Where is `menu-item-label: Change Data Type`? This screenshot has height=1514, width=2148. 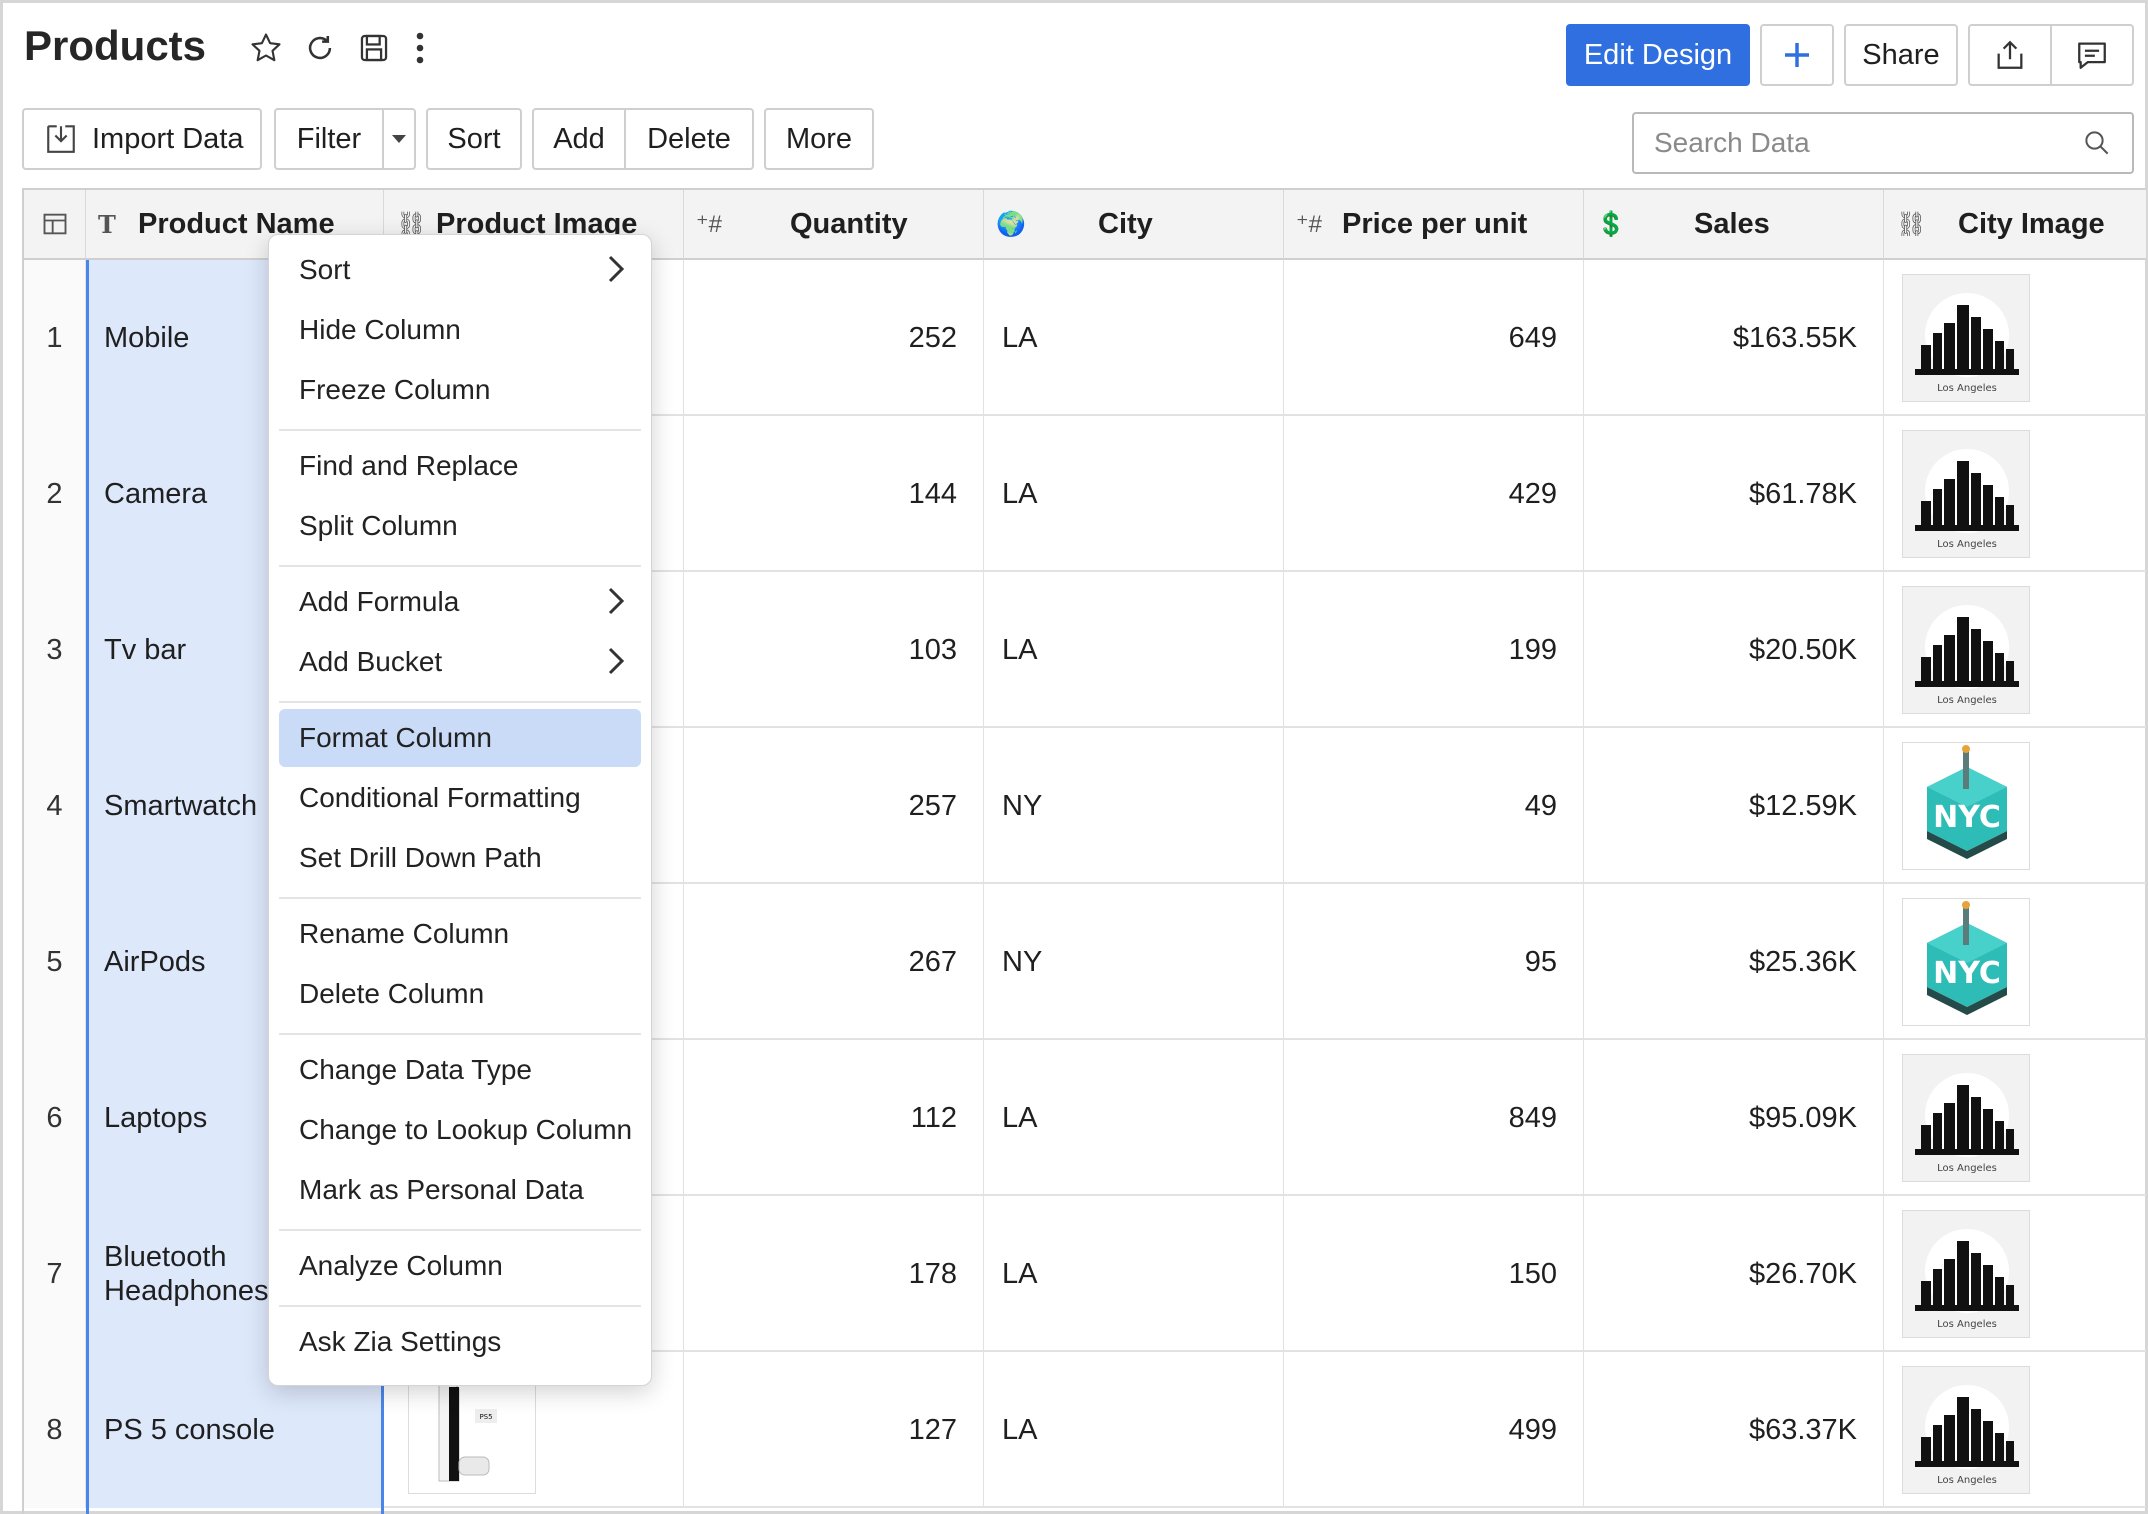
menu-item-label: Change Data Type is located at coordinates (415, 1069).